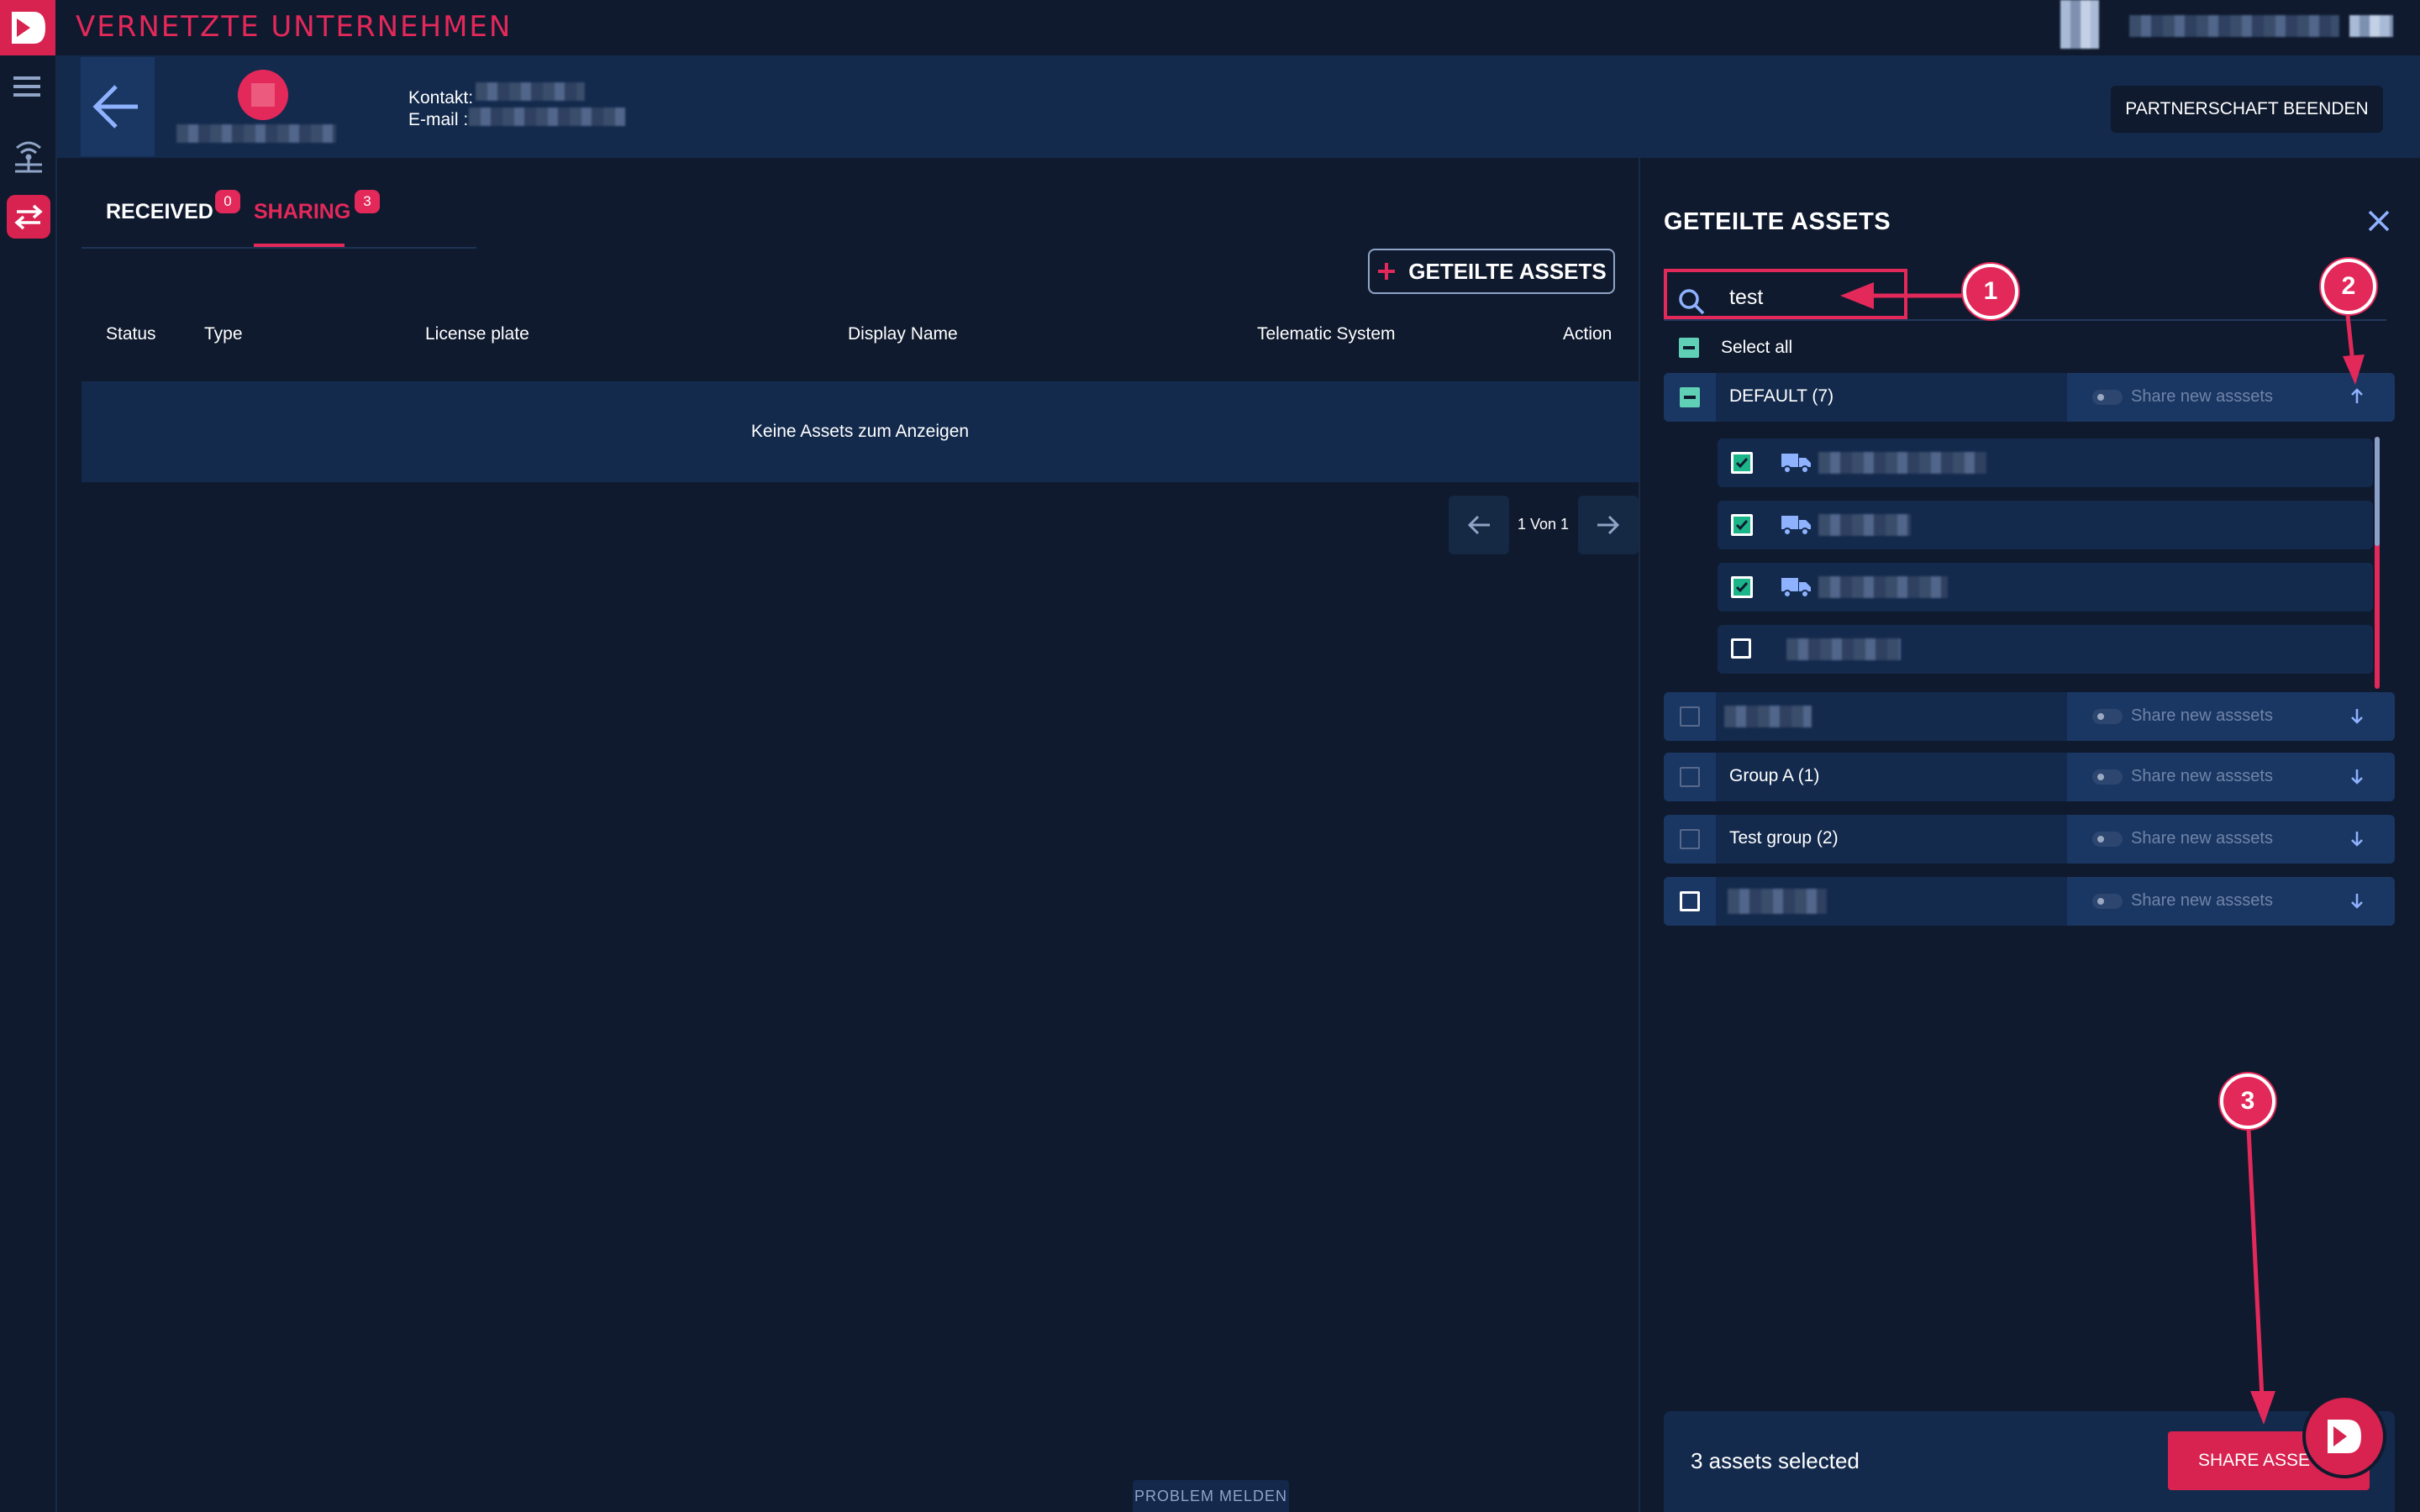 The width and height of the screenshot is (2420, 1512). What do you see at coordinates (1990, 291) in the screenshot?
I see `annotation-marker-1: 1` at bounding box center [1990, 291].